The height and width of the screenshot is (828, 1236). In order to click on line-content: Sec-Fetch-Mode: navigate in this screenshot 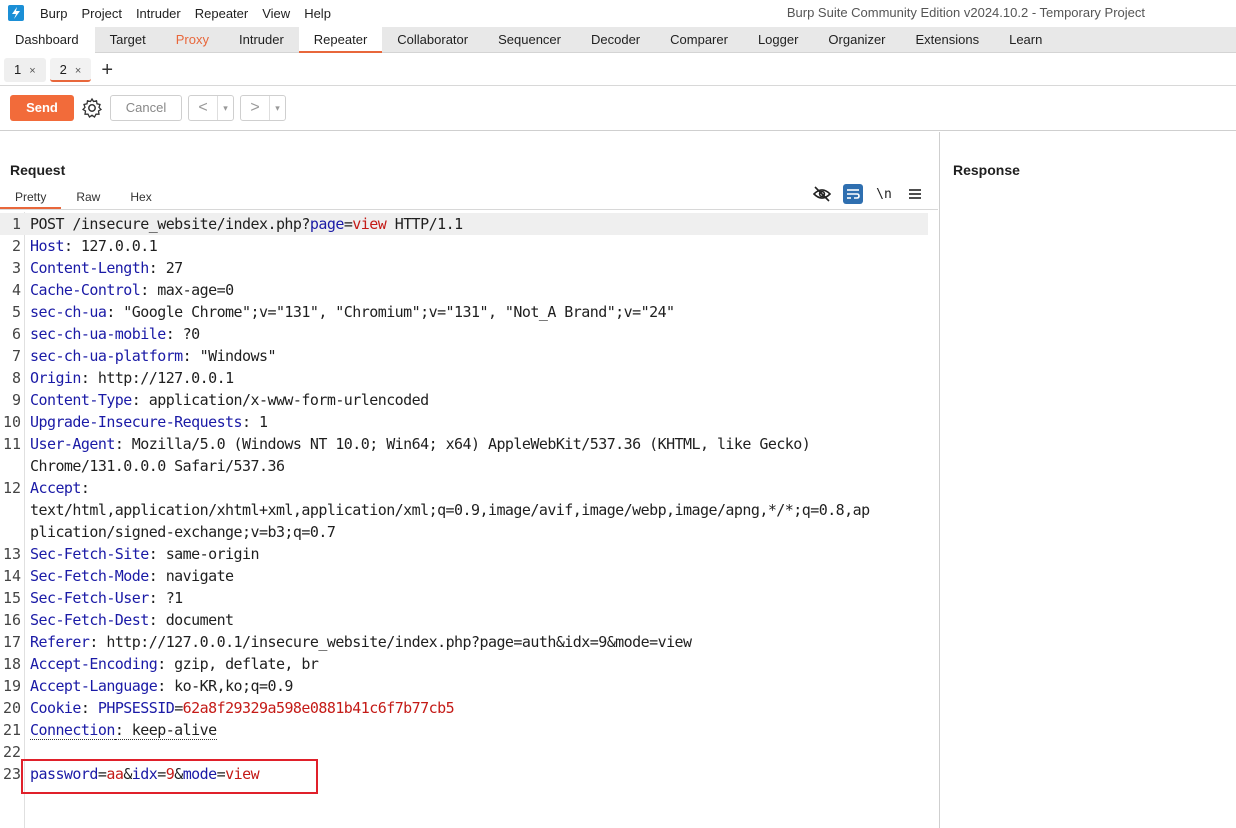, I will do `click(132, 576)`.